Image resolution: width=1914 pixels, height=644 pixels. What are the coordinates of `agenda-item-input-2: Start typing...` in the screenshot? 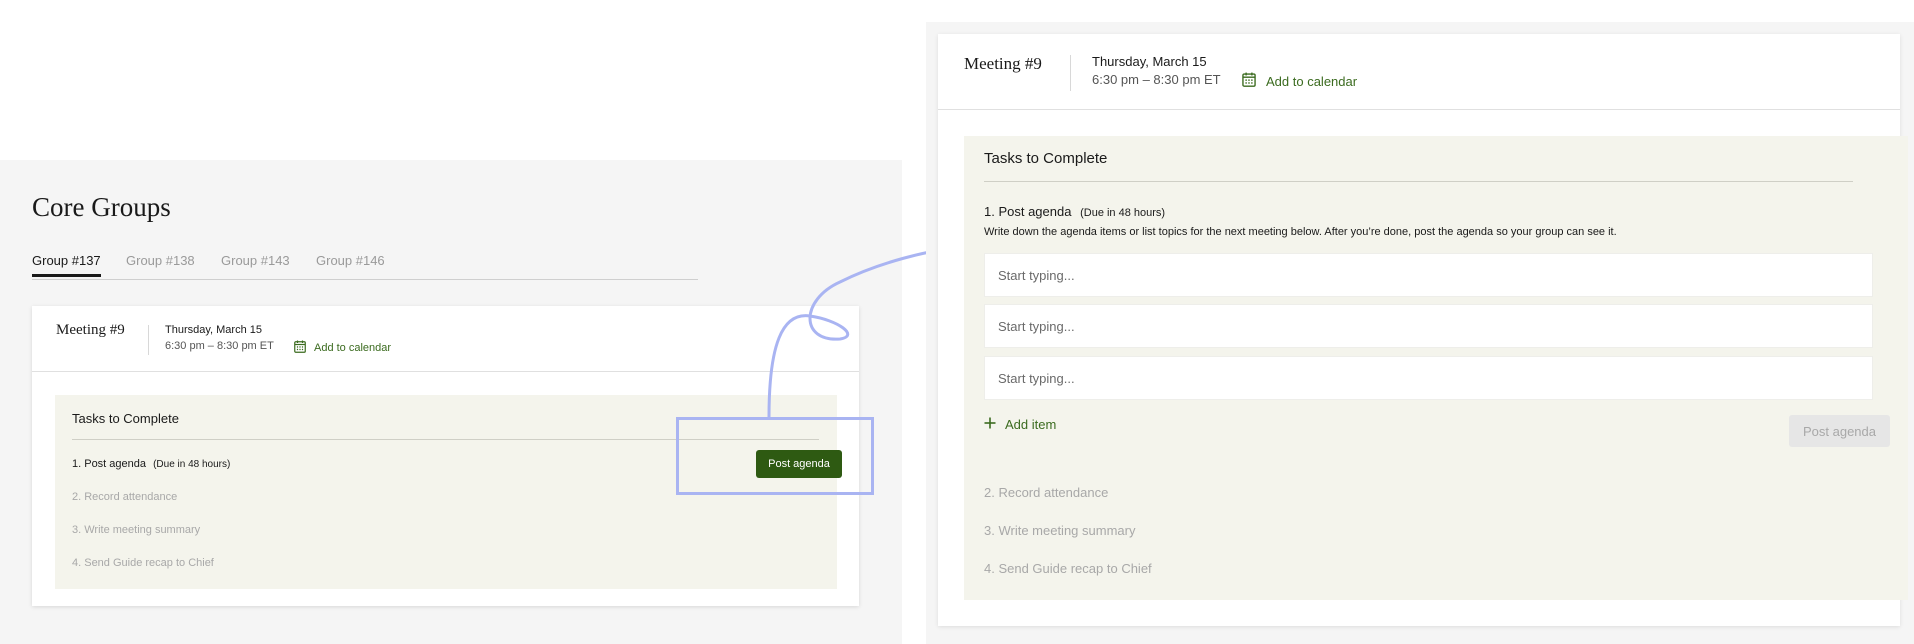 It's located at (1428, 326).